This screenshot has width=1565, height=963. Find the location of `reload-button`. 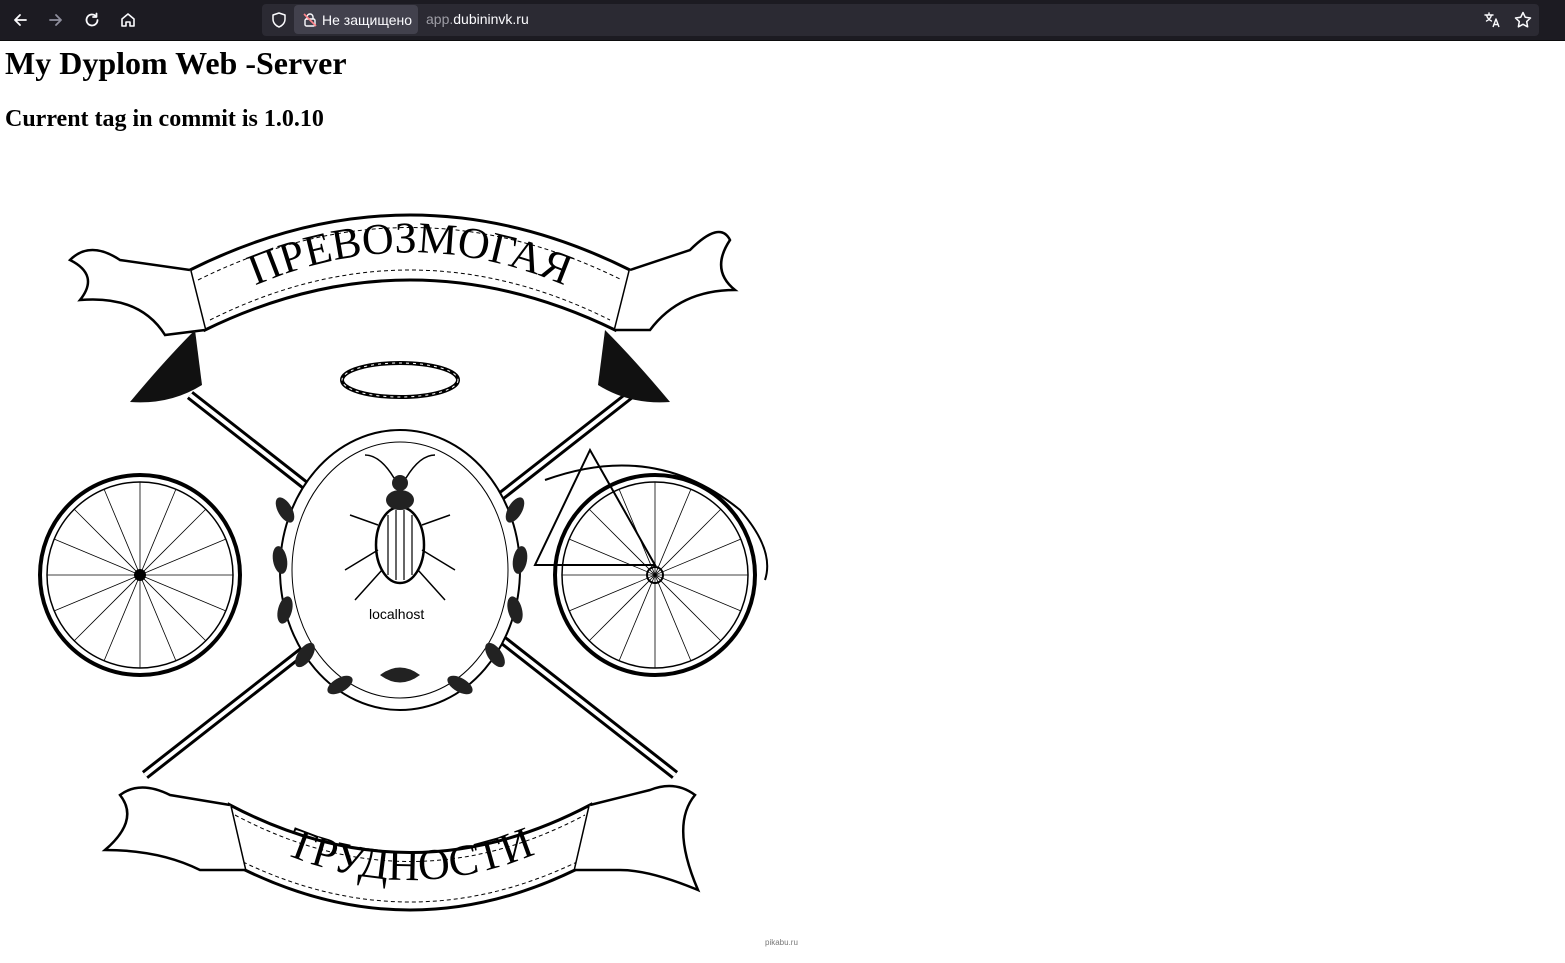

reload-button is located at coordinates (92, 20).